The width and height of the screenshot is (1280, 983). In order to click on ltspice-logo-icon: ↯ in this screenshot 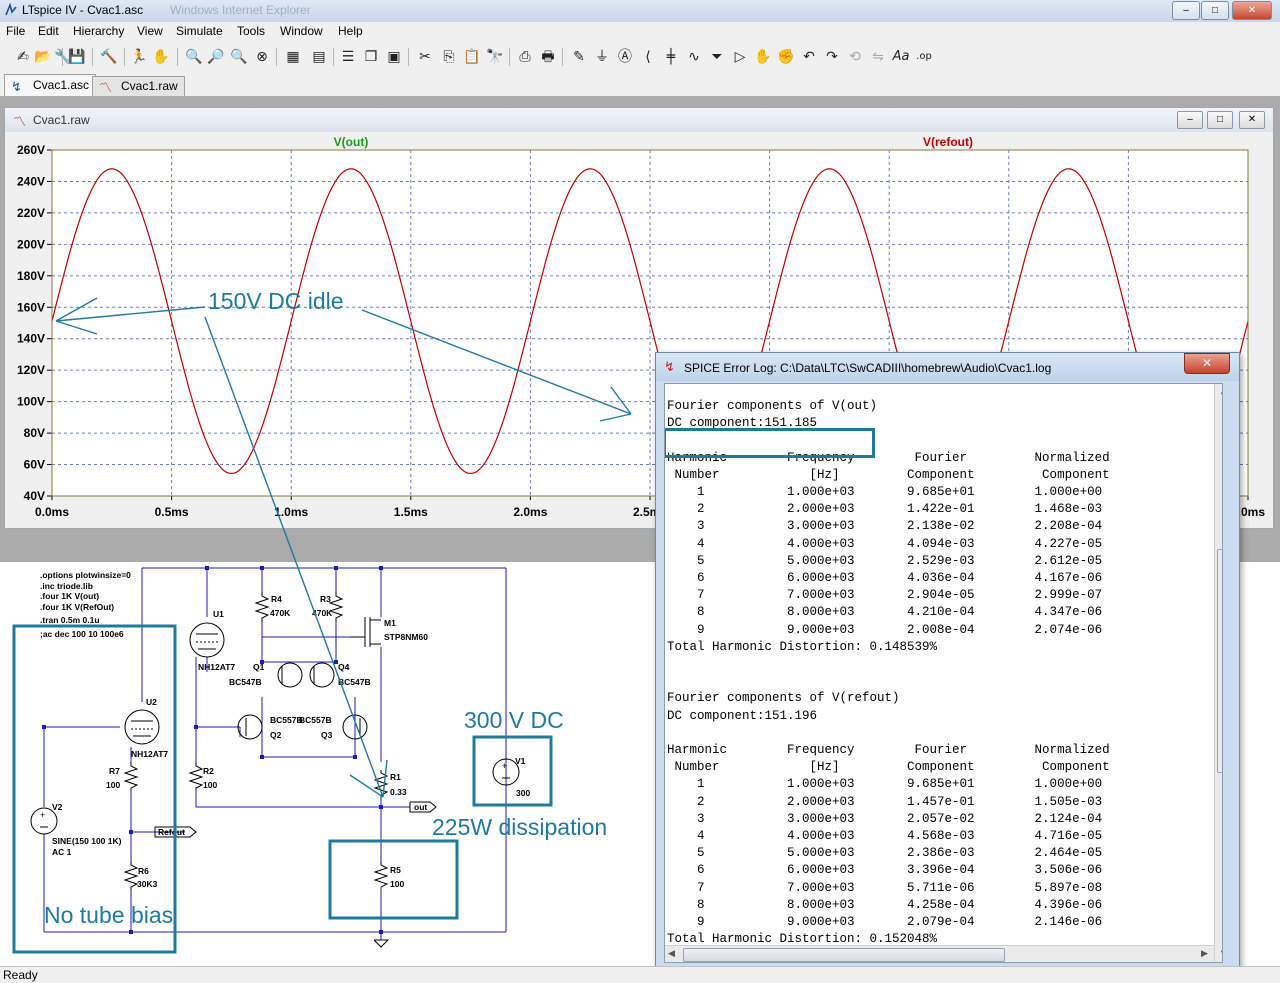, I will do `click(669, 367)`.